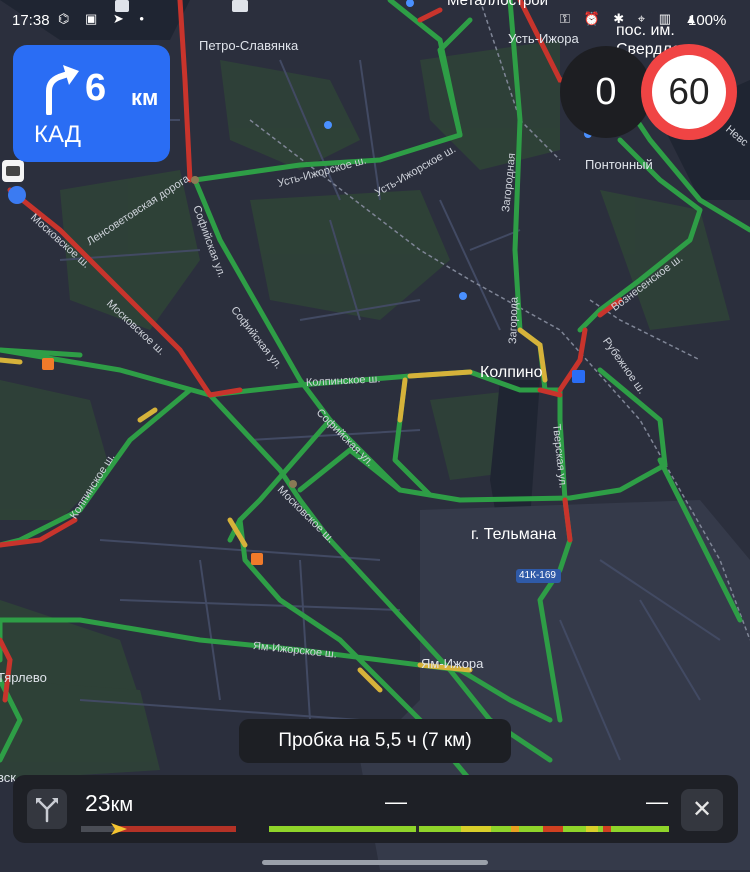 The height and width of the screenshot is (872, 750). I want to click on close-route-button: ✕, so click(702, 810).